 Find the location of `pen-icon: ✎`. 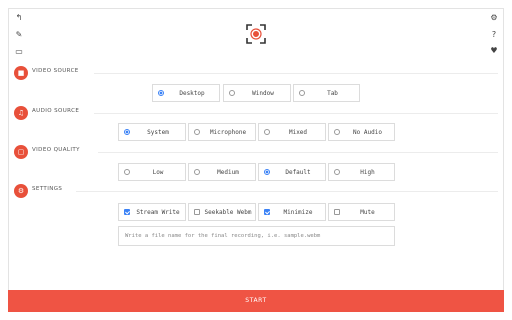

pen-icon: ✎ is located at coordinates (19, 35).